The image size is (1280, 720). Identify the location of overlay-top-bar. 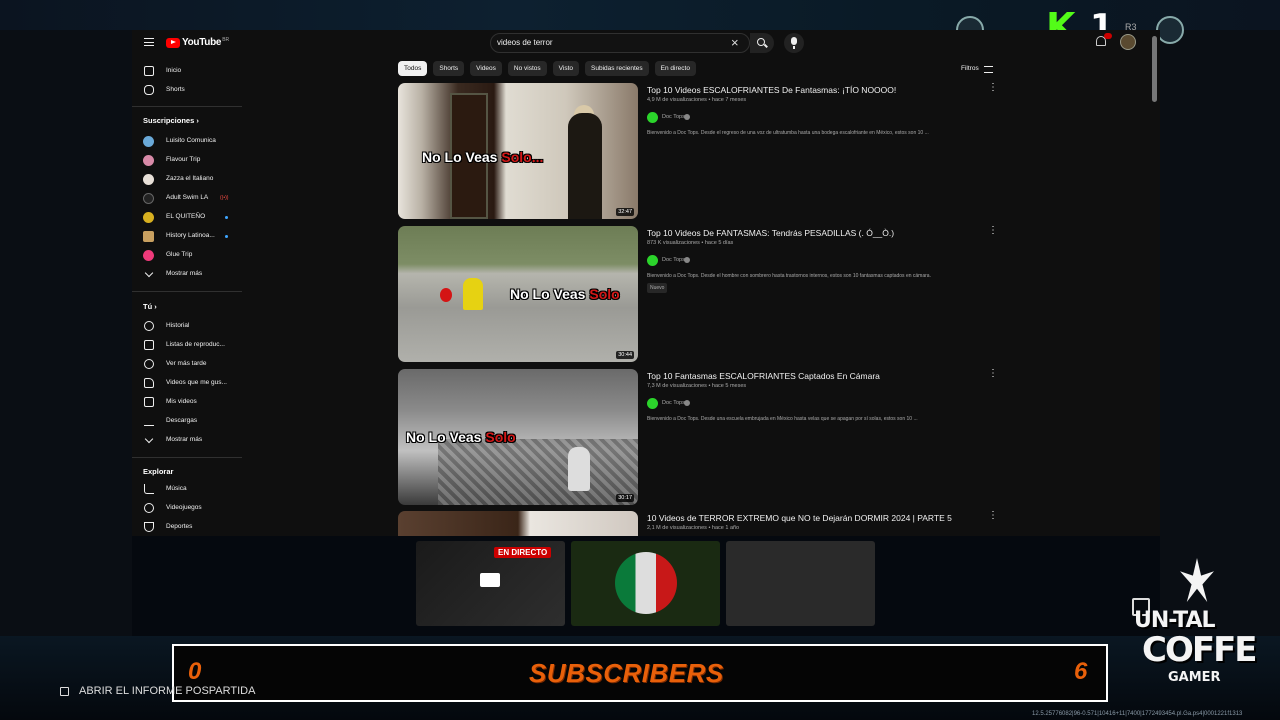
(640, 16).